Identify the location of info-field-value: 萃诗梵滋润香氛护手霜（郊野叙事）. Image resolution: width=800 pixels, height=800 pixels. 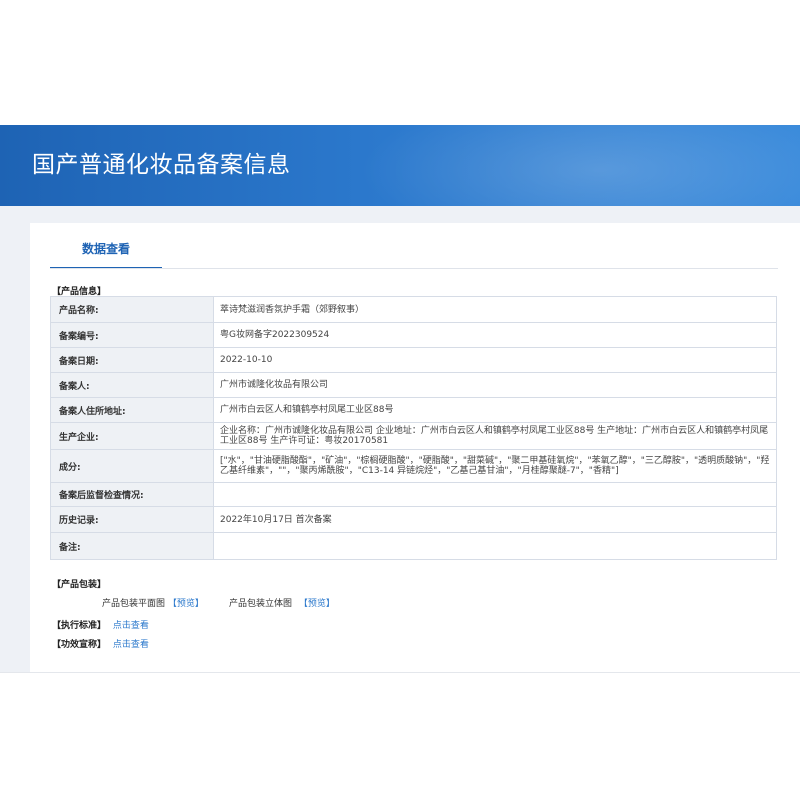
(495, 309).